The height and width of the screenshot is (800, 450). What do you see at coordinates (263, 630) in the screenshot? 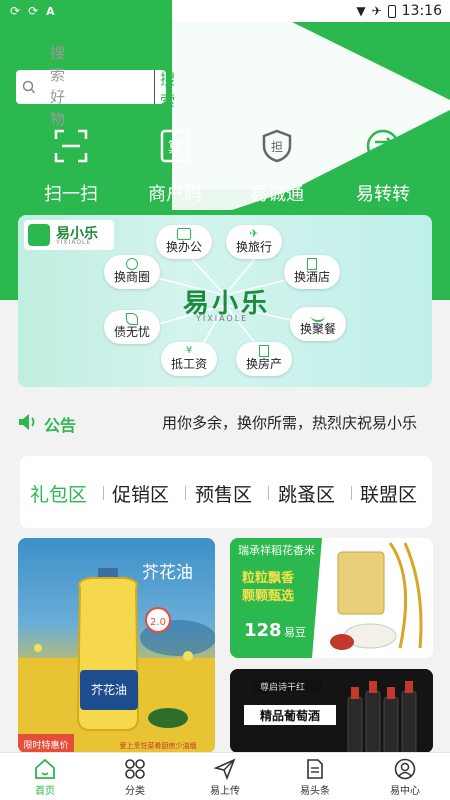
I see `rice-price: 128` at bounding box center [263, 630].